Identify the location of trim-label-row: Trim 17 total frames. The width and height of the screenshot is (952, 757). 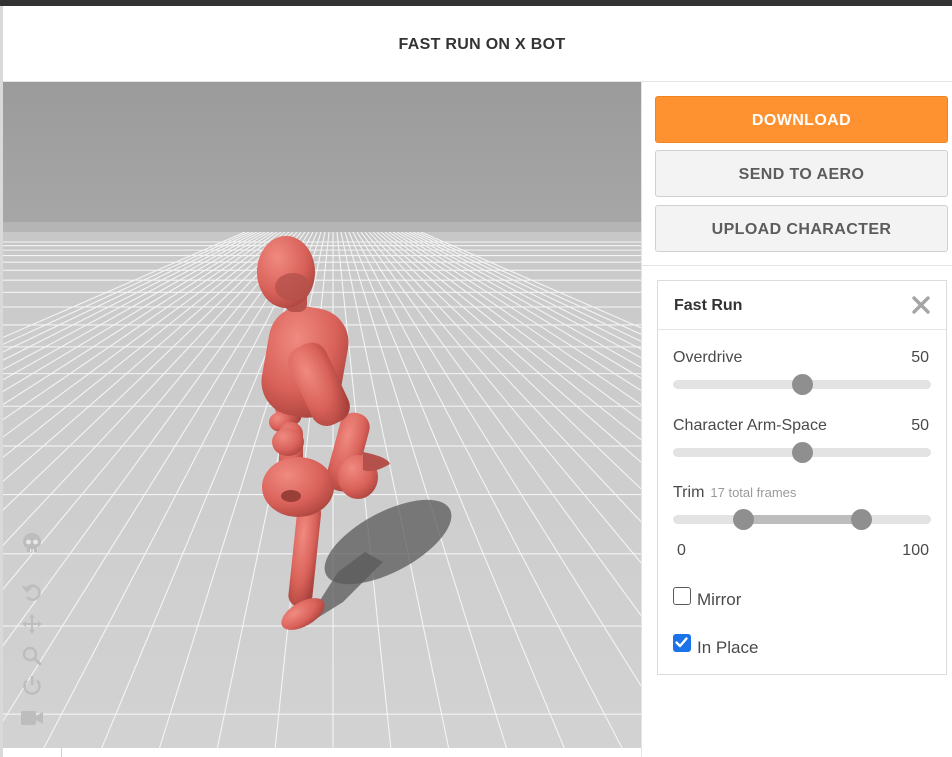
(734, 493).